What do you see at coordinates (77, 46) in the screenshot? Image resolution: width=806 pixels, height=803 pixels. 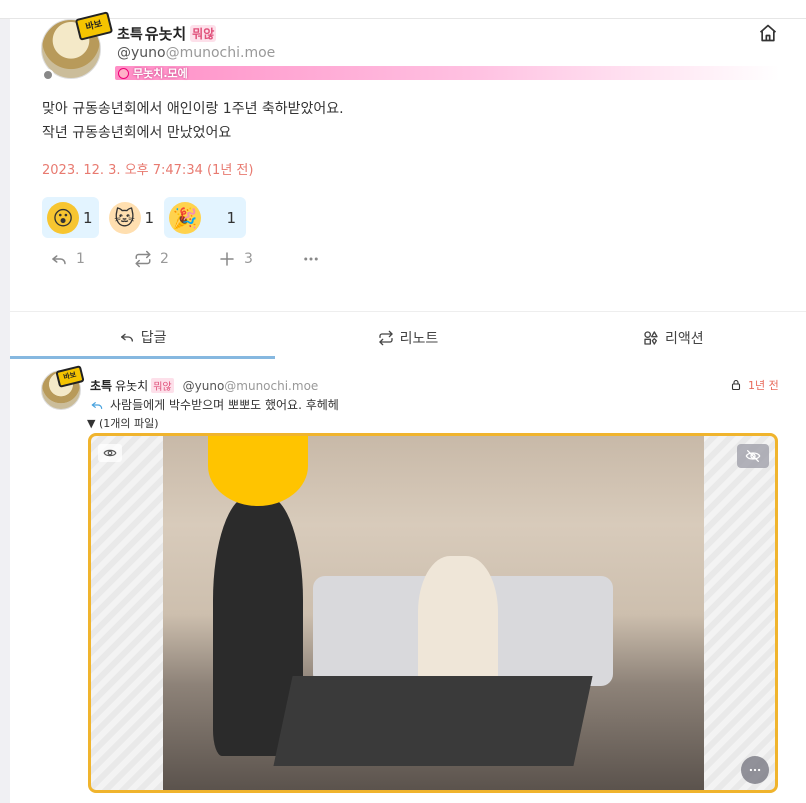 I see `author-avatar: 바보` at bounding box center [77, 46].